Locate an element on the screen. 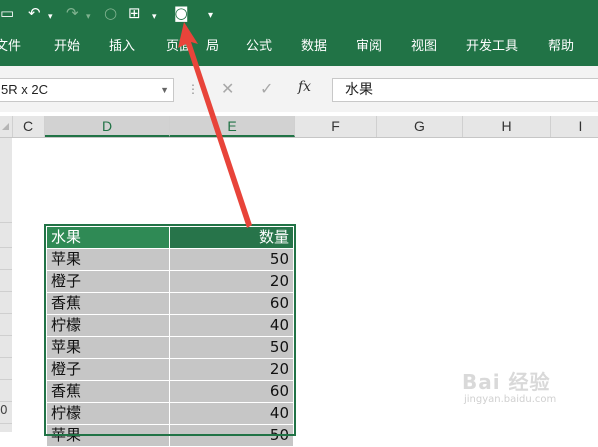 This screenshot has width=598, height=447. tab-file: 文件 is located at coordinates (10, 47).